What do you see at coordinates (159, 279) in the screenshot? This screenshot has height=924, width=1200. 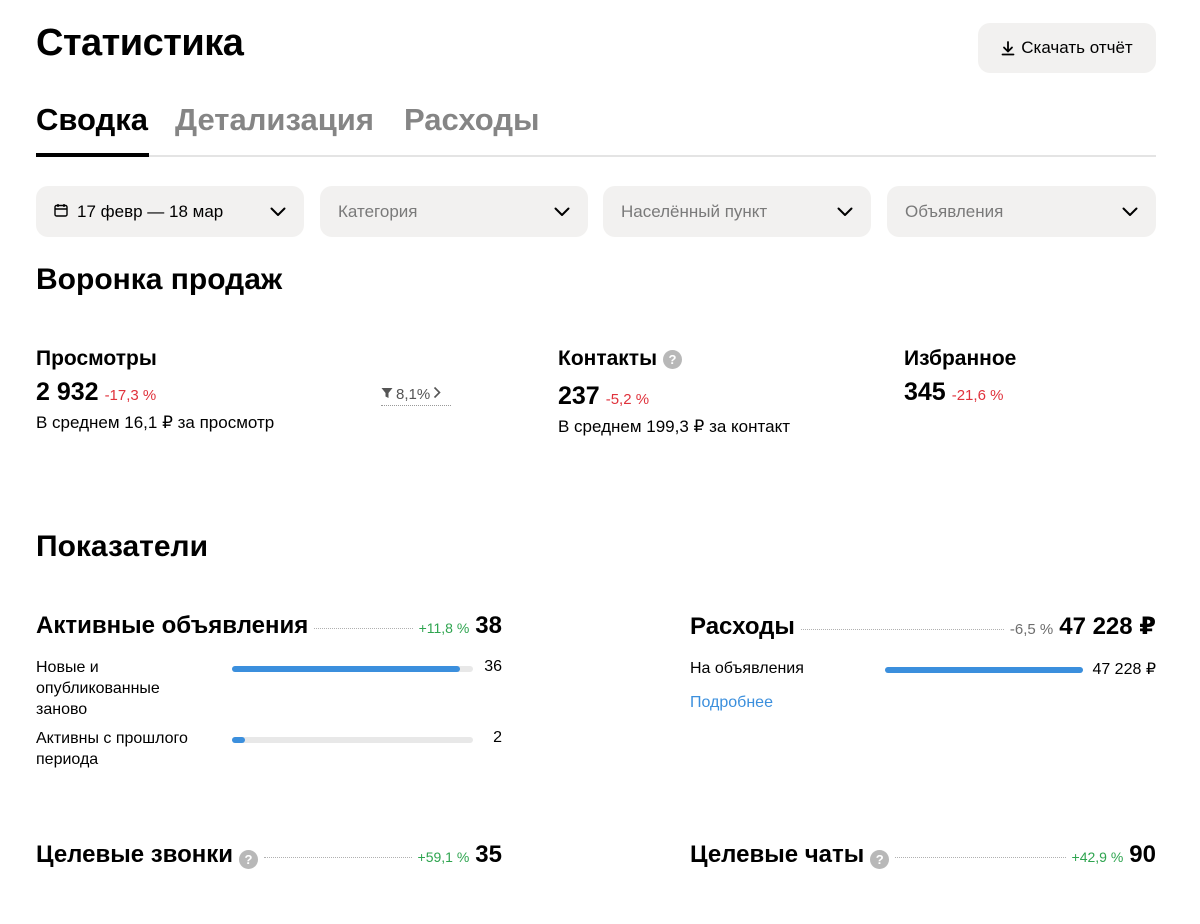 I see `funnel-title: Воронка продаж` at bounding box center [159, 279].